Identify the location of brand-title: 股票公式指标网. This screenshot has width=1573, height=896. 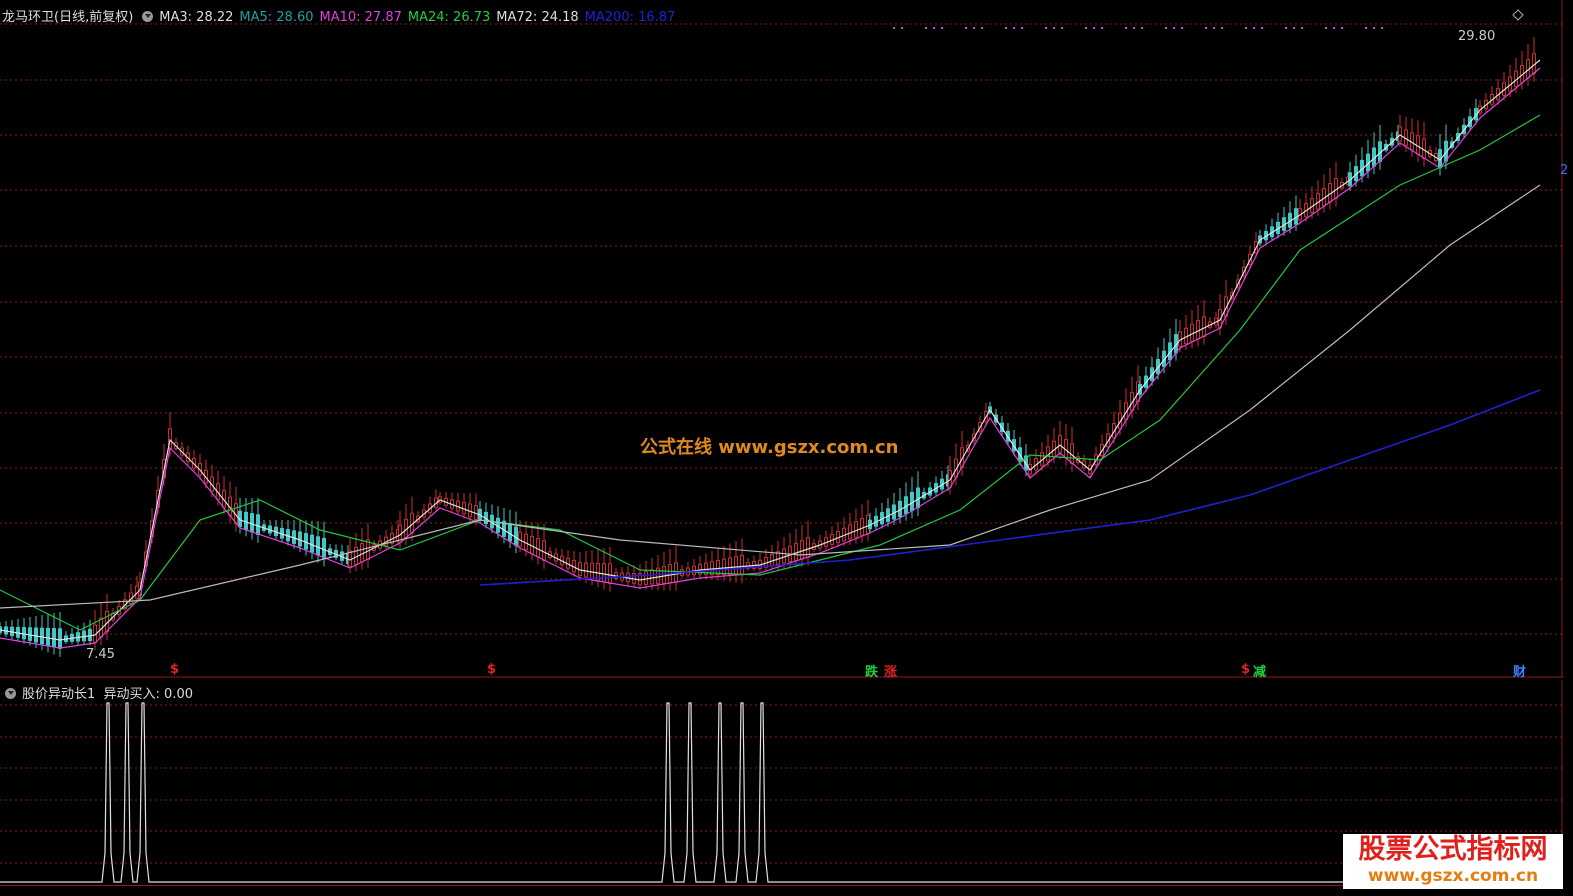
(1453, 849).